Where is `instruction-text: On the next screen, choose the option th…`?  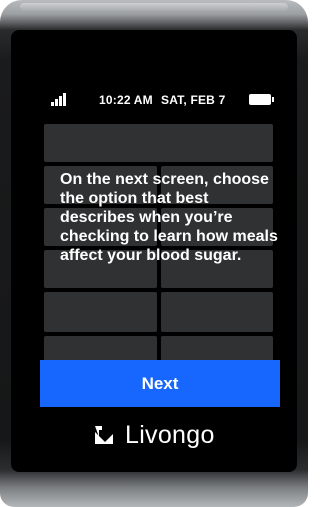 instruction-text: On the next screen, choose the option th… is located at coordinates (169, 217).